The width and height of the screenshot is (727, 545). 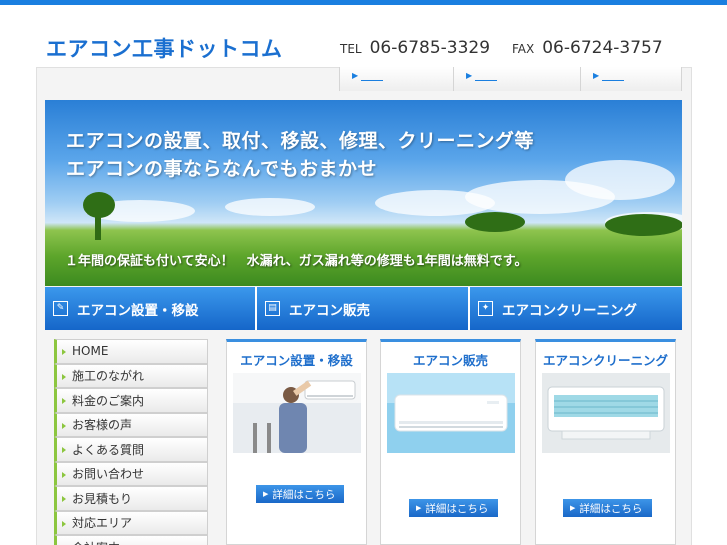 I want to click on fax-contact: FAX 06-6724-3757, so click(x=587, y=48).